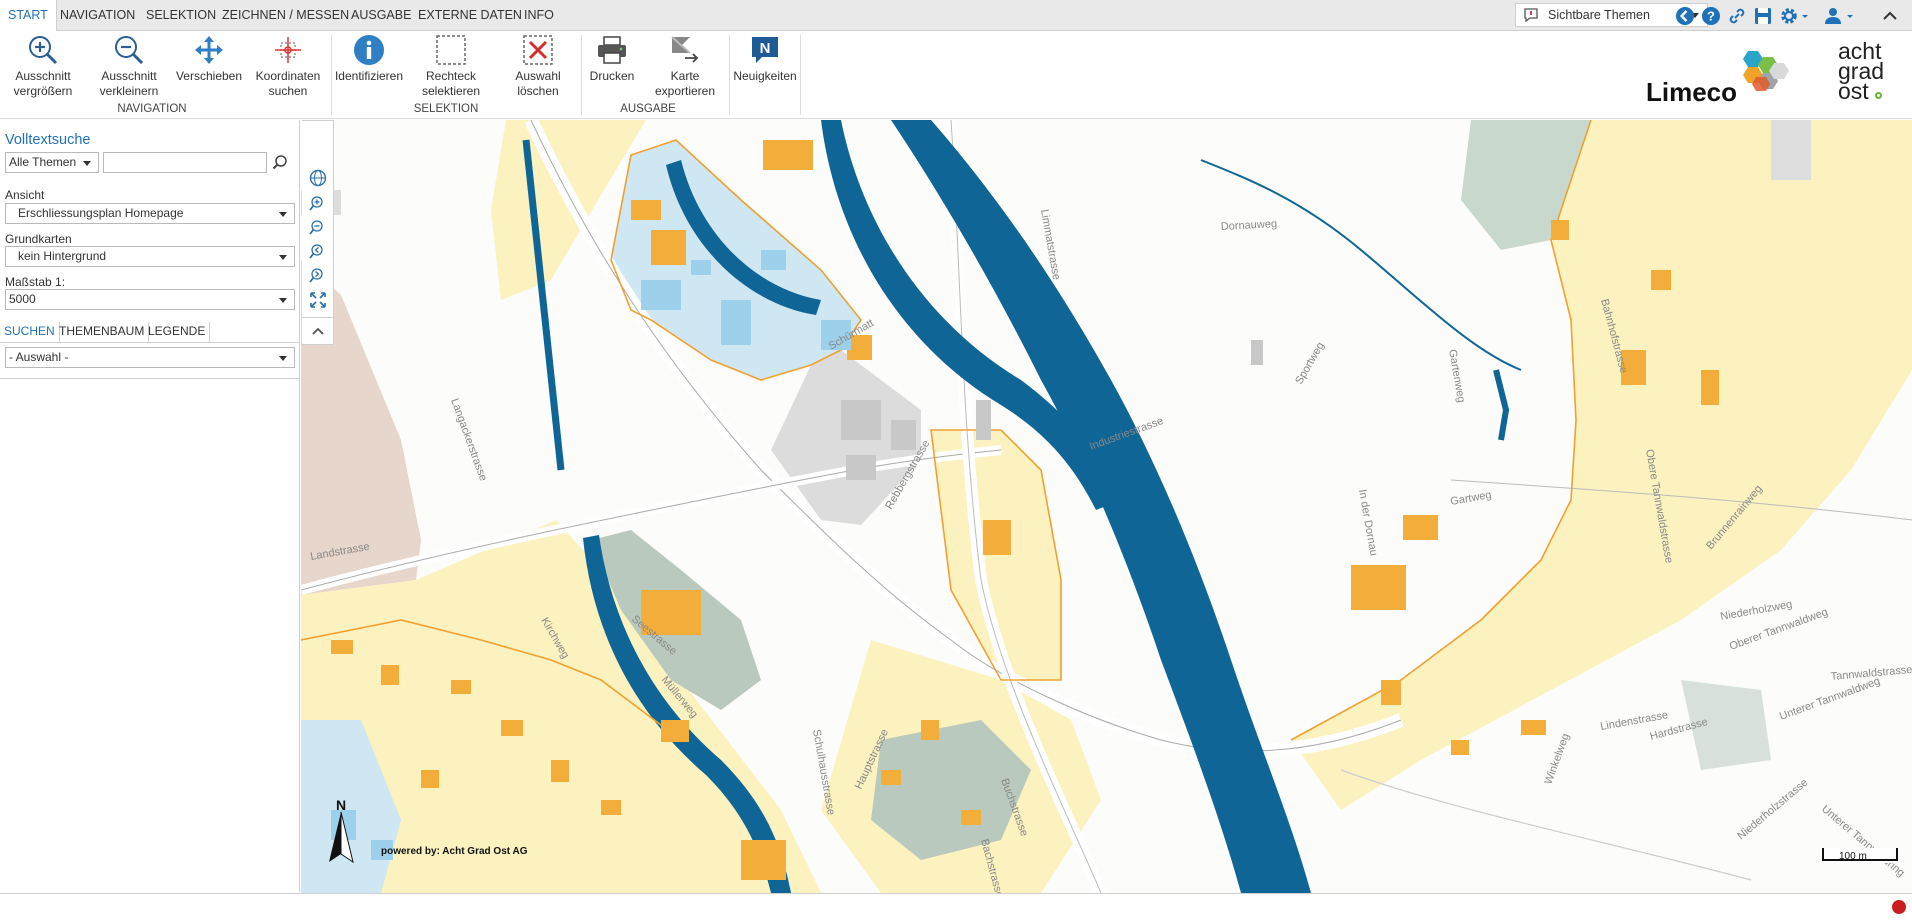 Image resolution: width=1912 pixels, height=920 pixels. What do you see at coordinates (470, 15) in the screenshot?
I see `tab-externe-daten: EXTERNE DATEN` at bounding box center [470, 15].